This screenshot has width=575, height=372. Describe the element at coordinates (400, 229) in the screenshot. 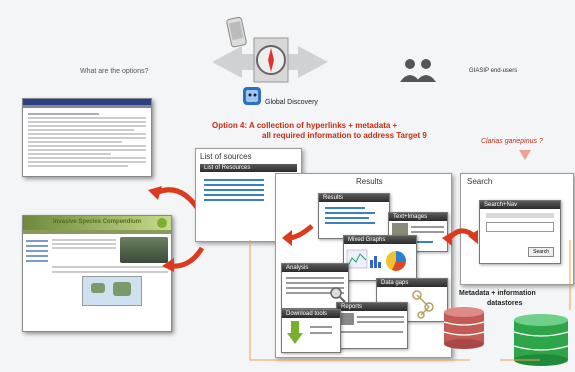

I see `thumbnail-icon` at that location.